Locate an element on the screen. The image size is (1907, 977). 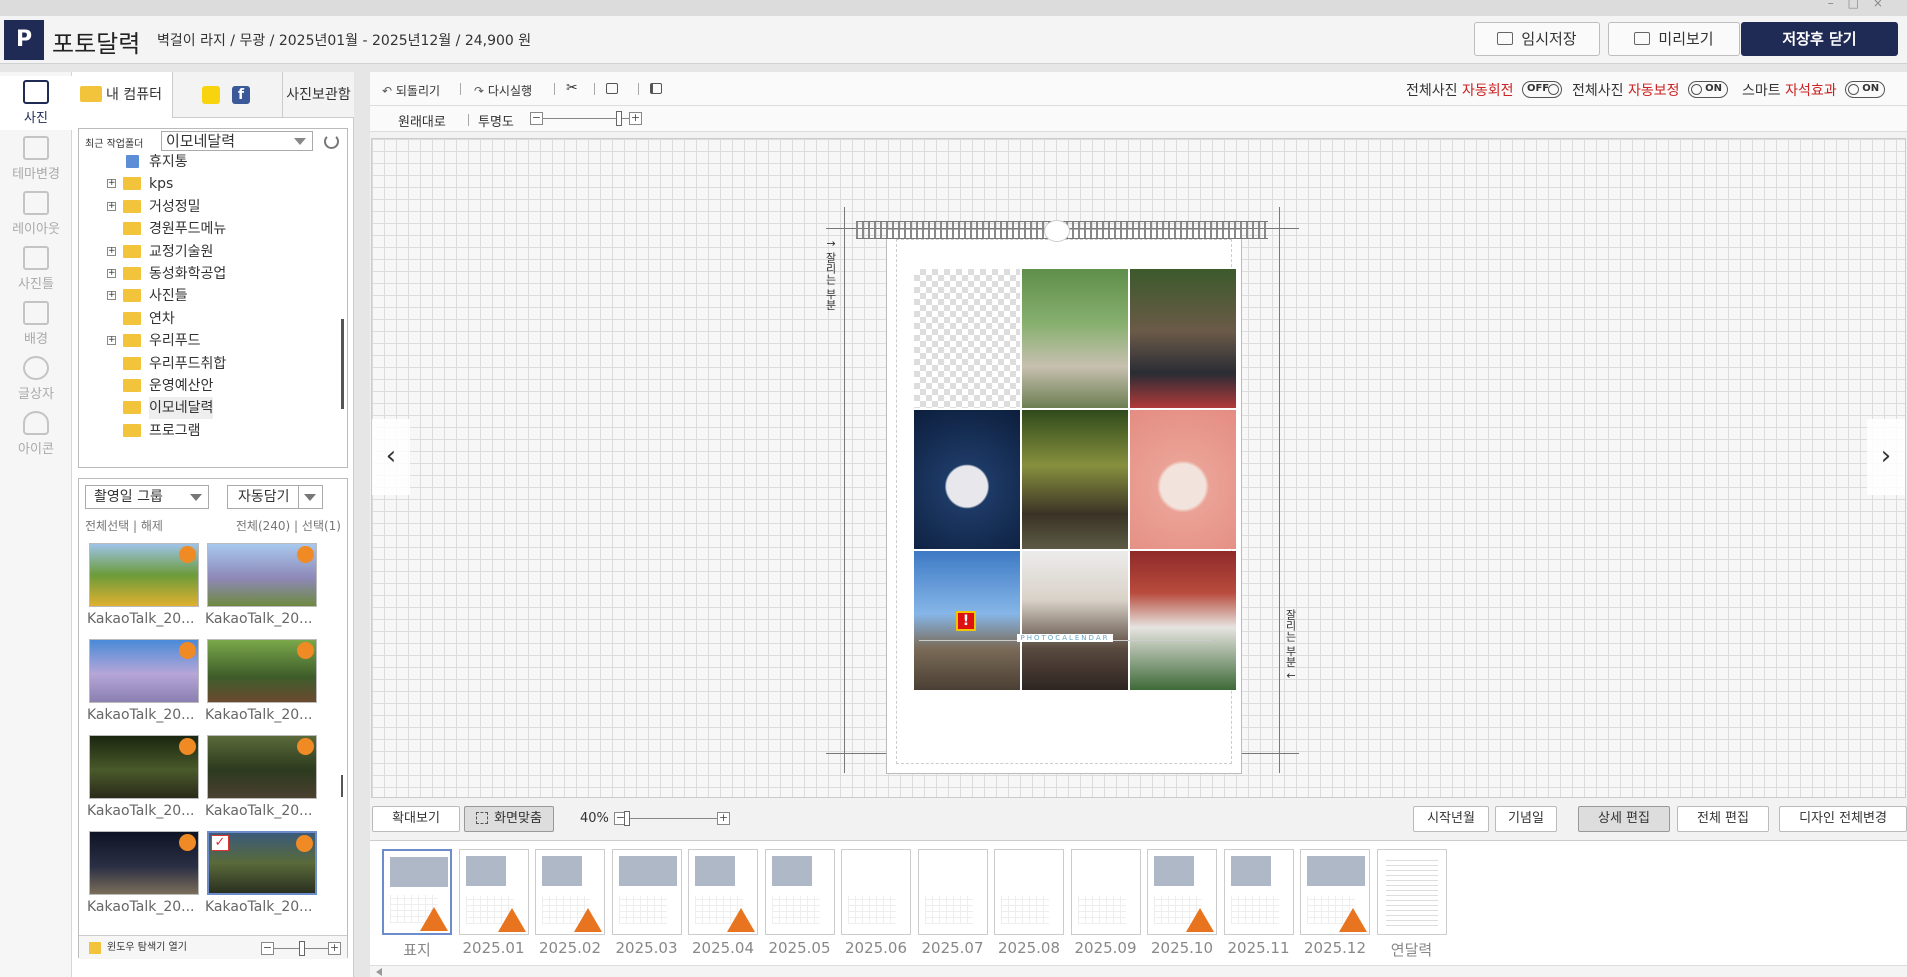
undo-button: ↶ 되돌리기 is located at coordinates (411, 90).